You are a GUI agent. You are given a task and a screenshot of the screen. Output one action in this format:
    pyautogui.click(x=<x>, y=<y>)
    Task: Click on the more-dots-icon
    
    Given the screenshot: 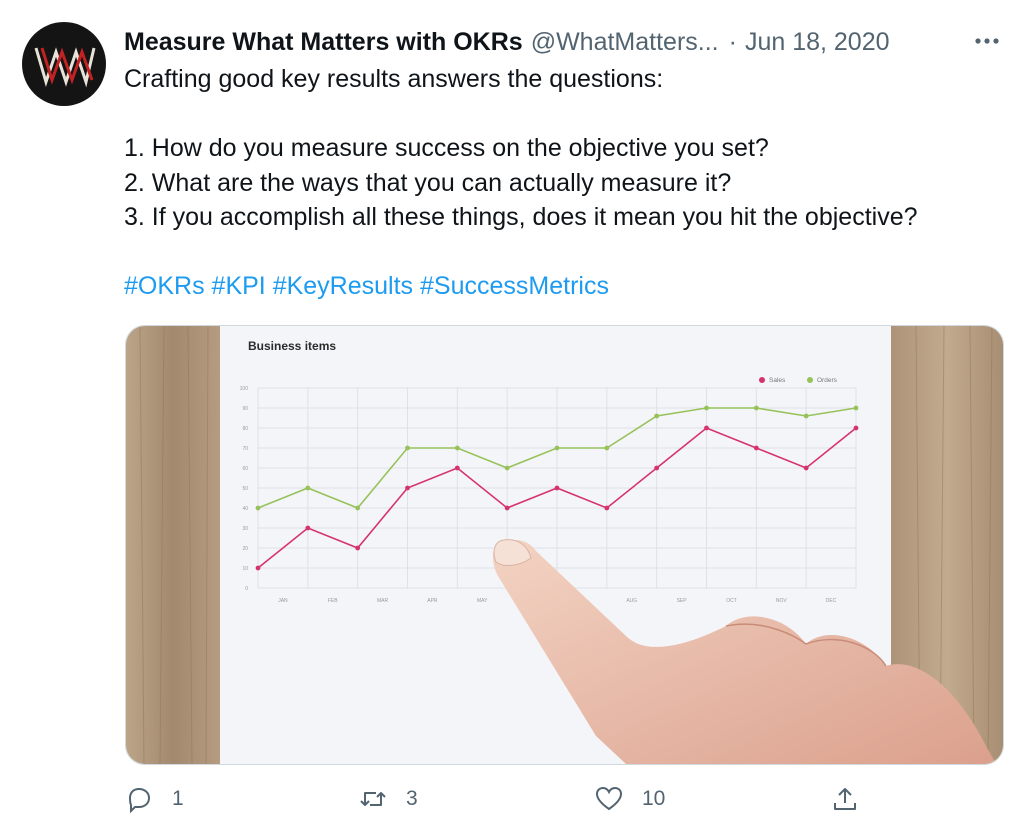 What is the action you would take?
    pyautogui.click(x=987, y=41)
    